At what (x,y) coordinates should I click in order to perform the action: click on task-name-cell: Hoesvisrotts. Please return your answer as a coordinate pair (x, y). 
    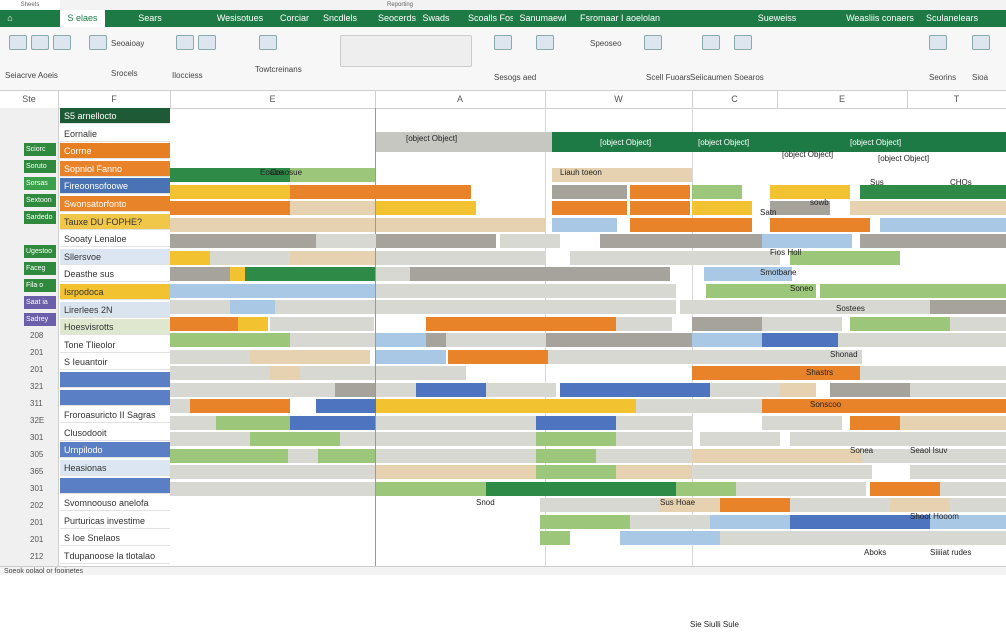
    Looking at the image, I should click on (115, 327).